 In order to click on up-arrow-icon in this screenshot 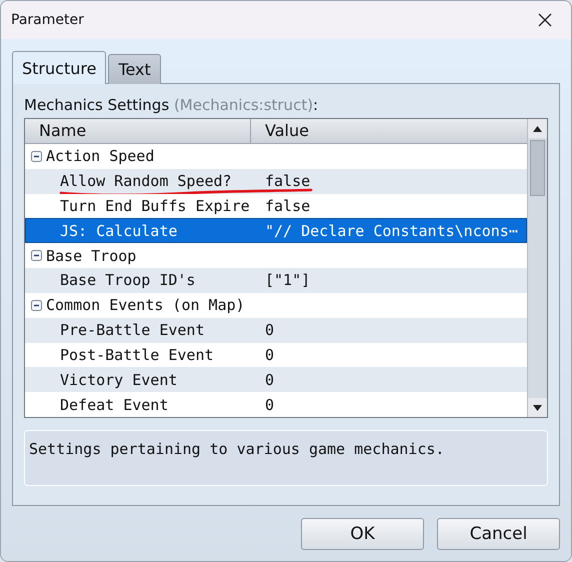, I will do `click(537, 129)`.